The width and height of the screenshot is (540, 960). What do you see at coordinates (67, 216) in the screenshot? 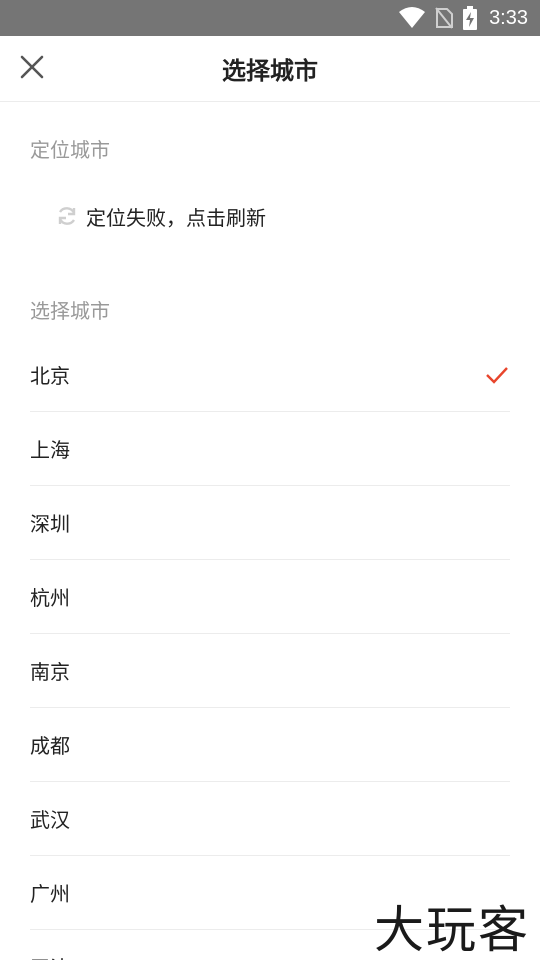
I see `refresh-icon` at bounding box center [67, 216].